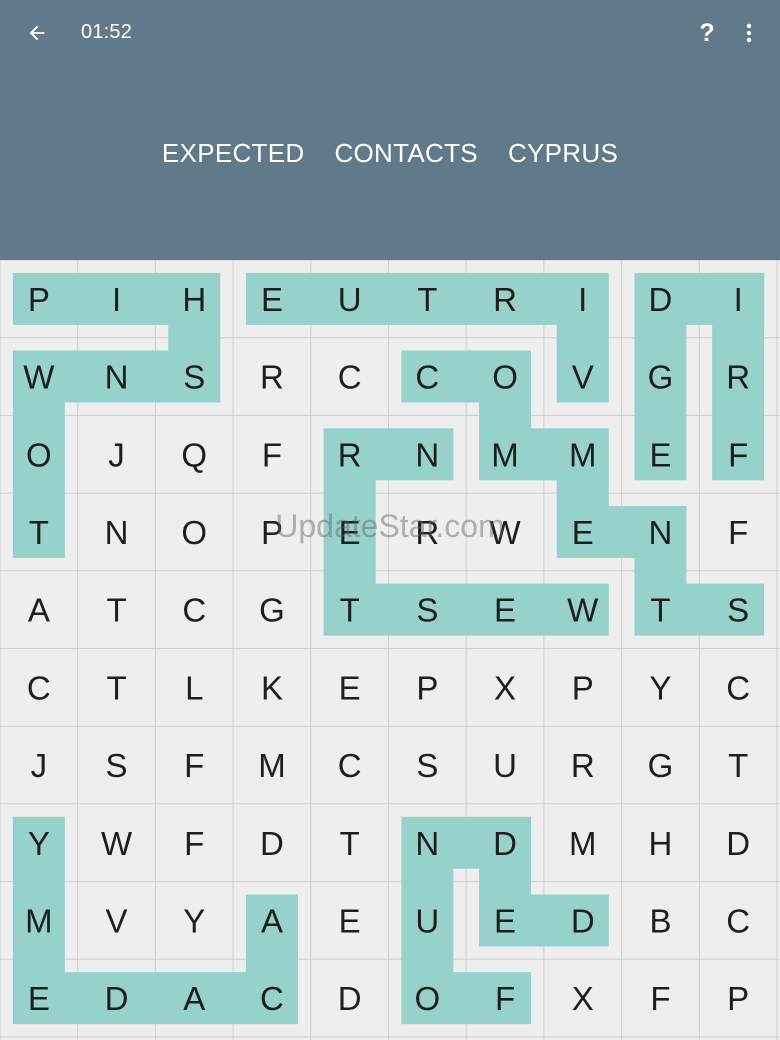 The height and width of the screenshot is (1040, 780). I want to click on grid-cell-letter: K, so click(272, 687).